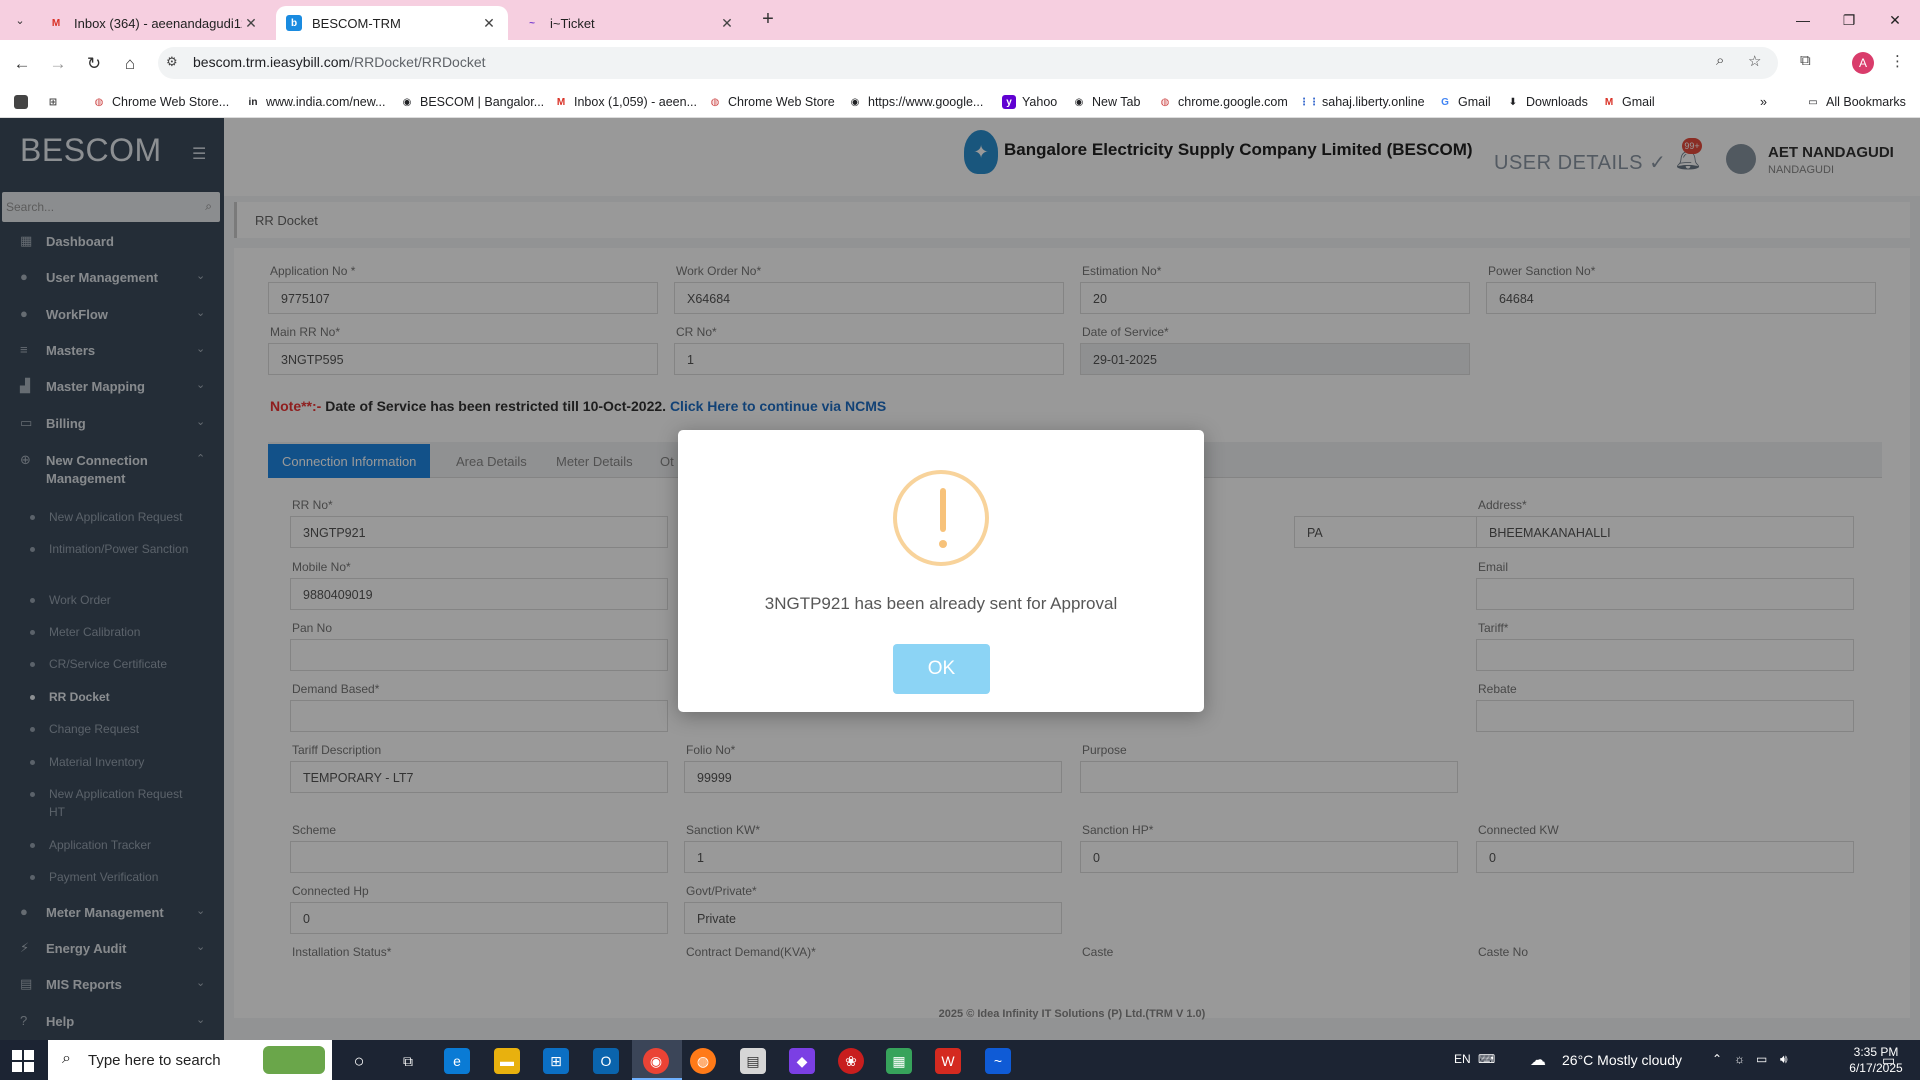  I want to click on tab-title: i~Ticket, so click(572, 23).